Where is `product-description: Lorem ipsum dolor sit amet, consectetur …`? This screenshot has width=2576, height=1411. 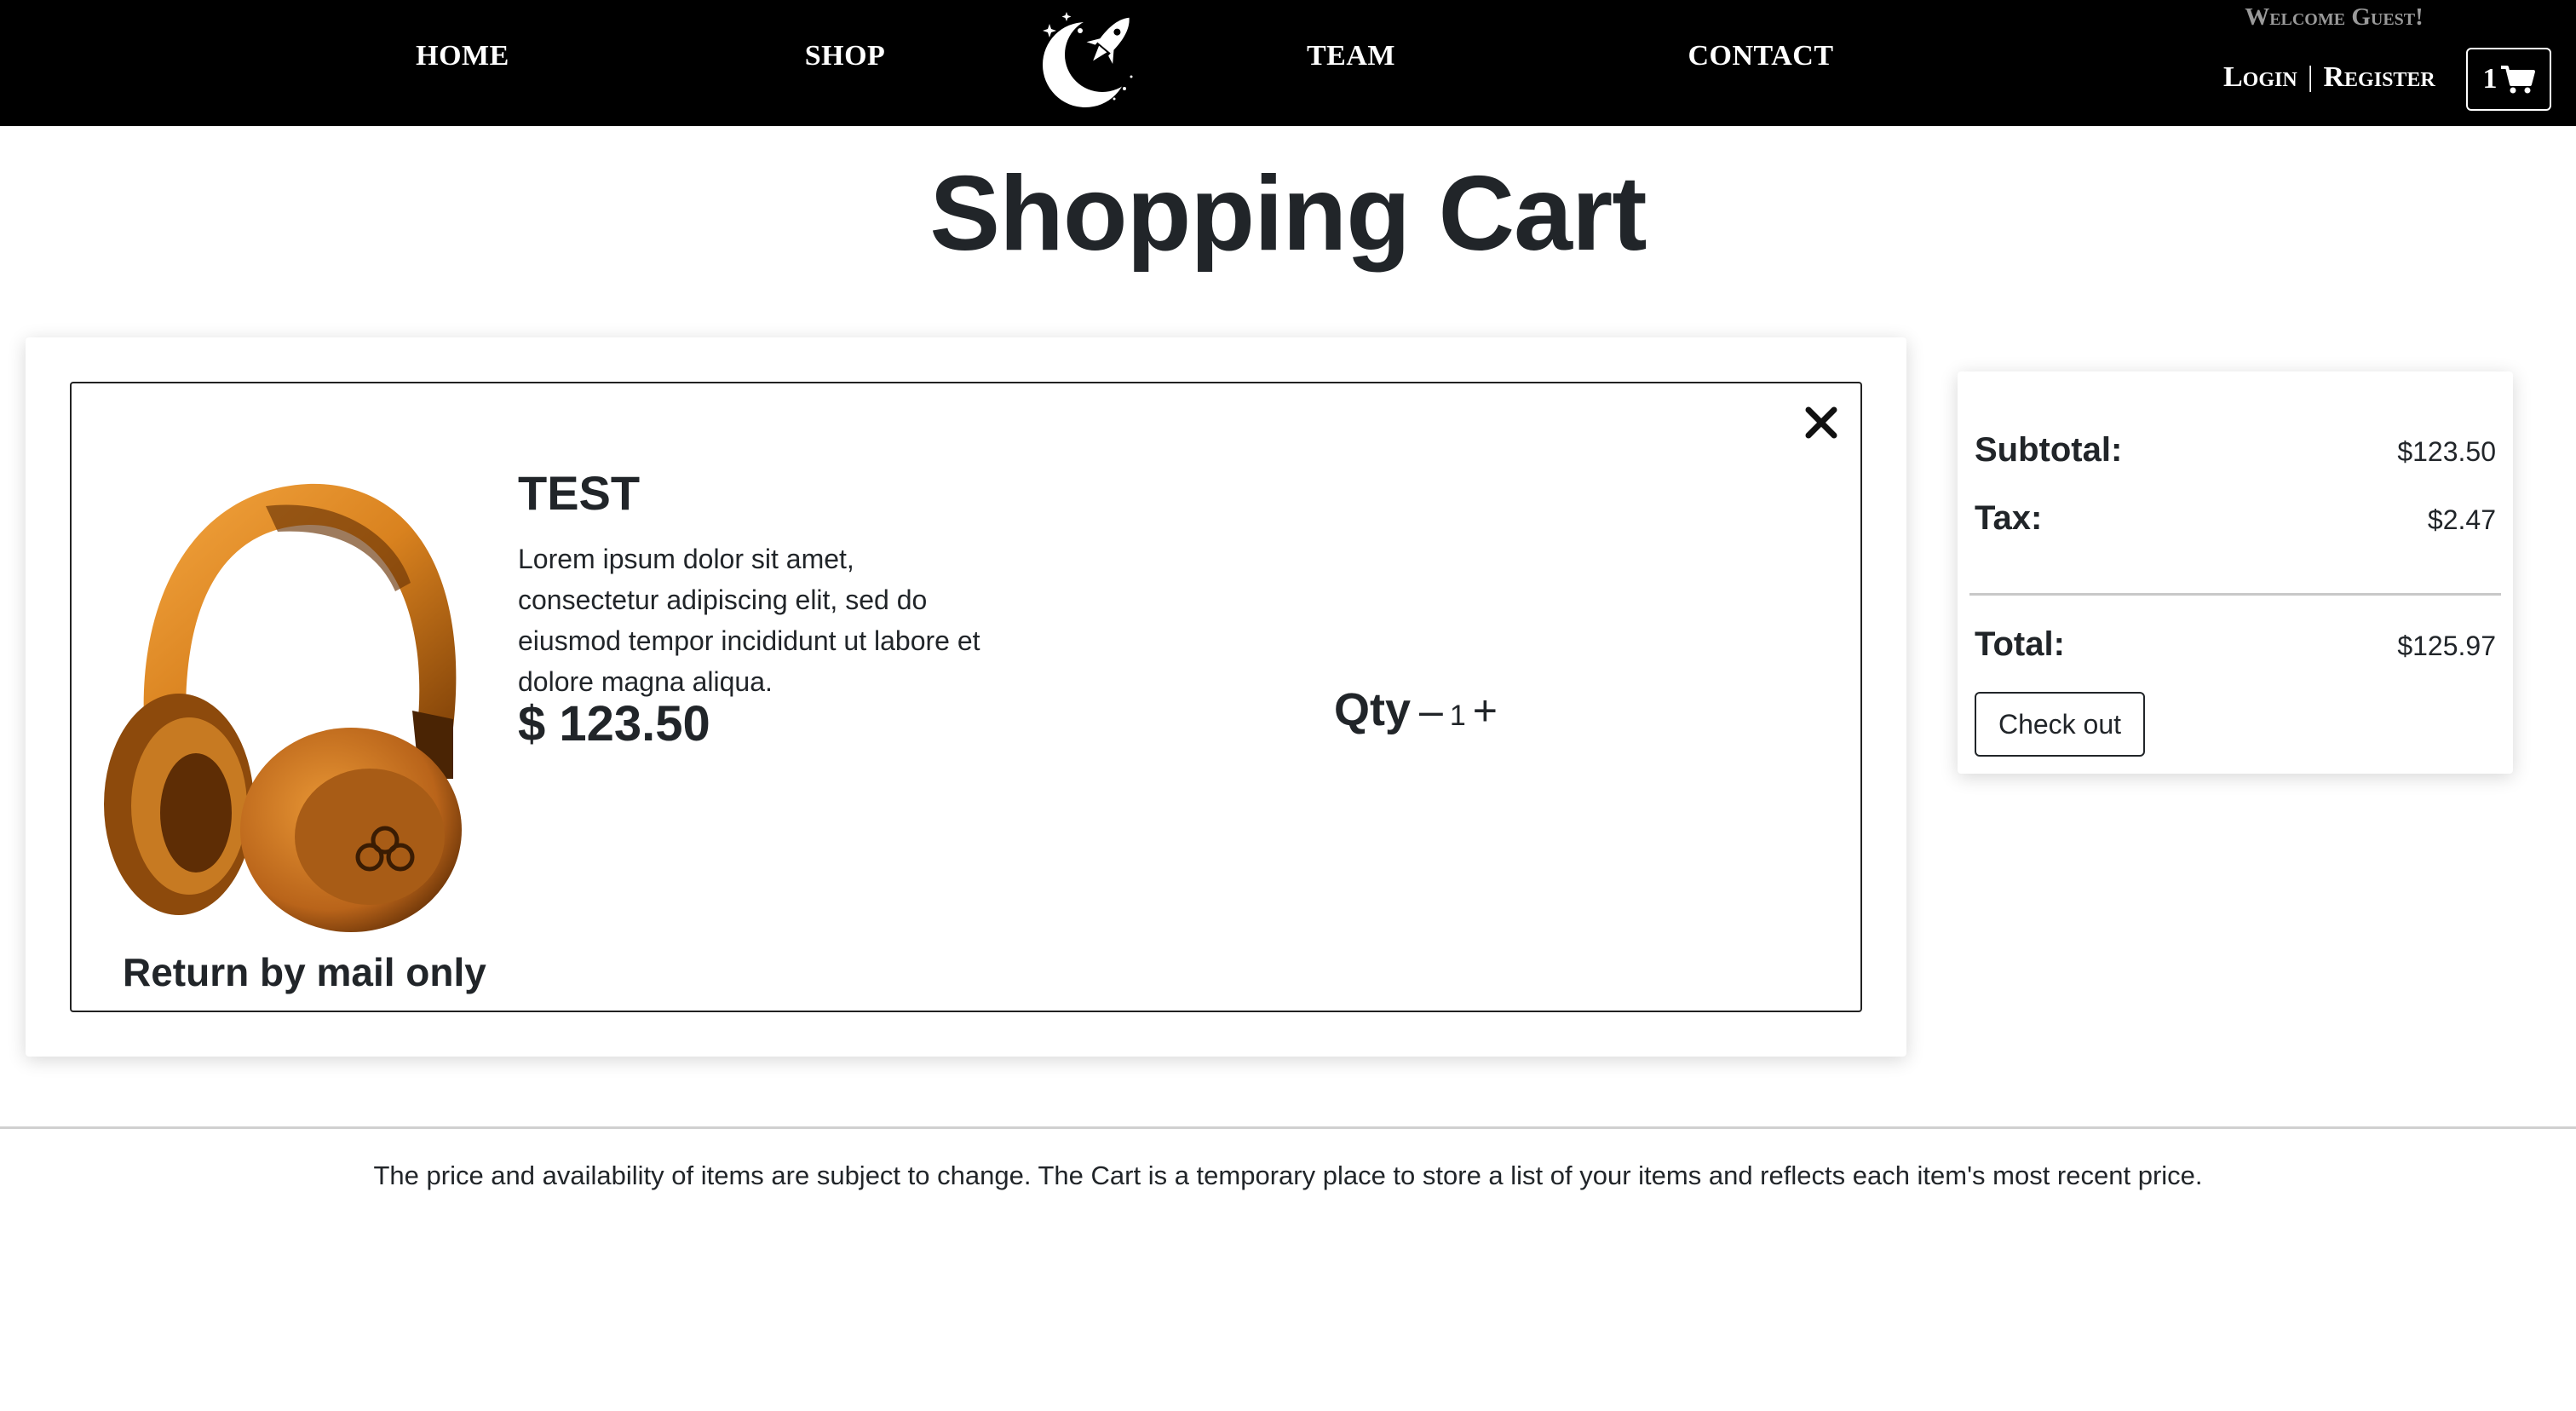
product-description: Lorem ipsum dolor sit amet, consectetur … is located at coordinates (749, 620).